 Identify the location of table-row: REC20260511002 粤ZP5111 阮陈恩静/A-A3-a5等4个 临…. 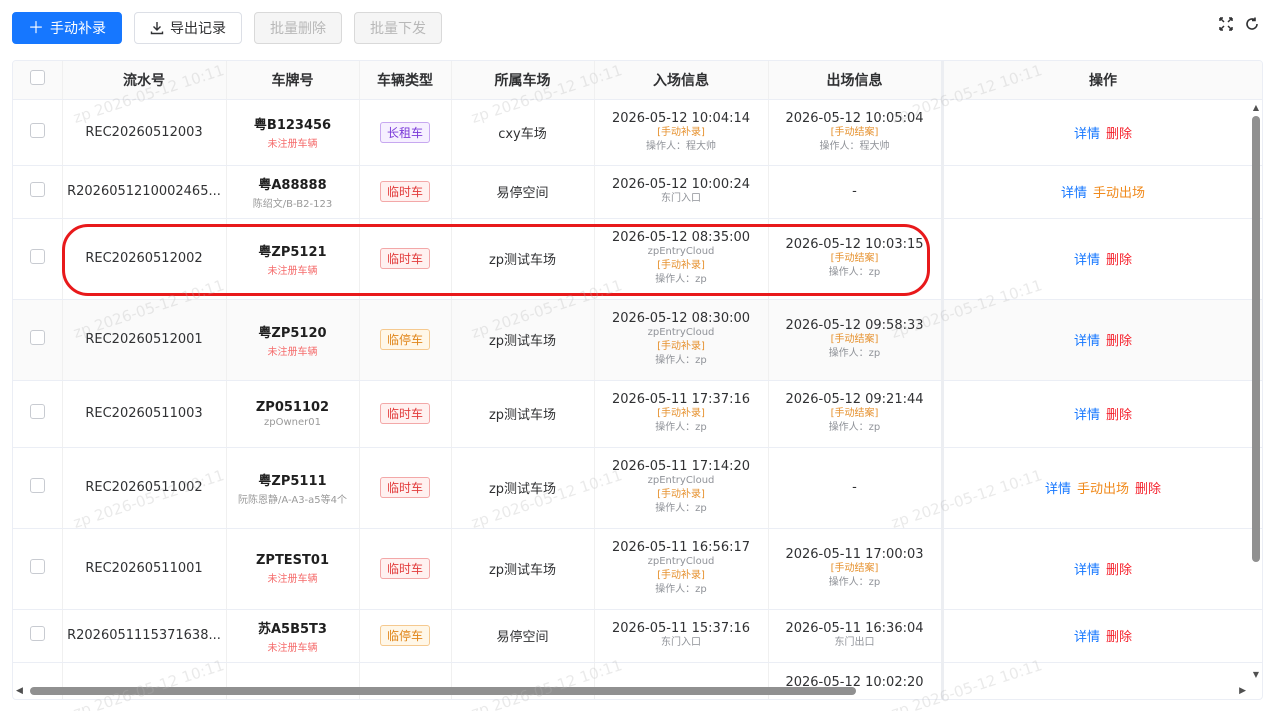
(637, 488).